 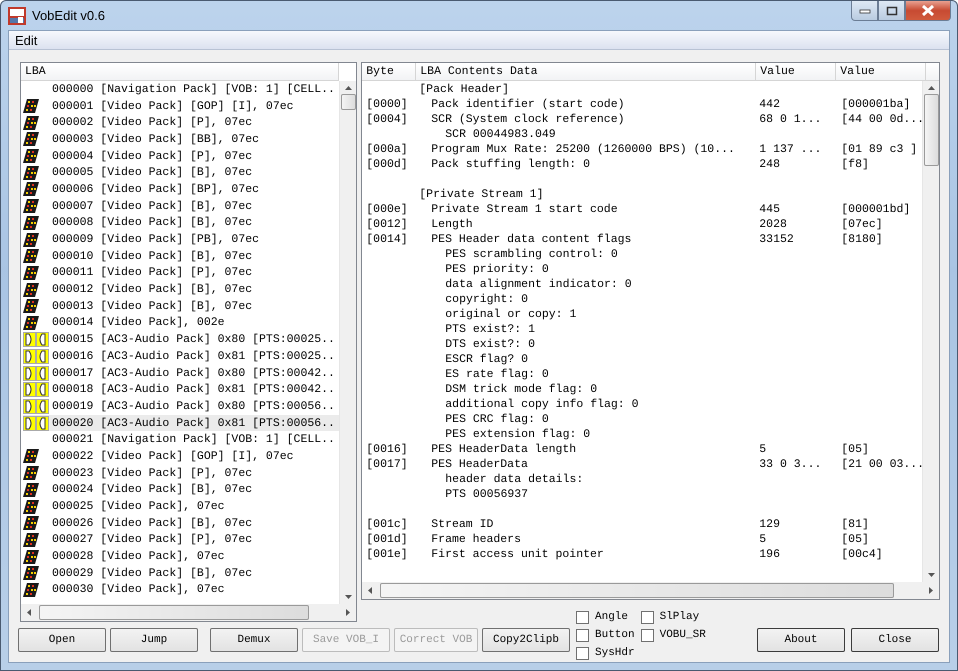 What do you see at coordinates (181, 356) in the screenshot?
I see `list-item: 000016 [AC3-Audio Pack] 0x81 [PTS:00025..` at bounding box center [181, 356].